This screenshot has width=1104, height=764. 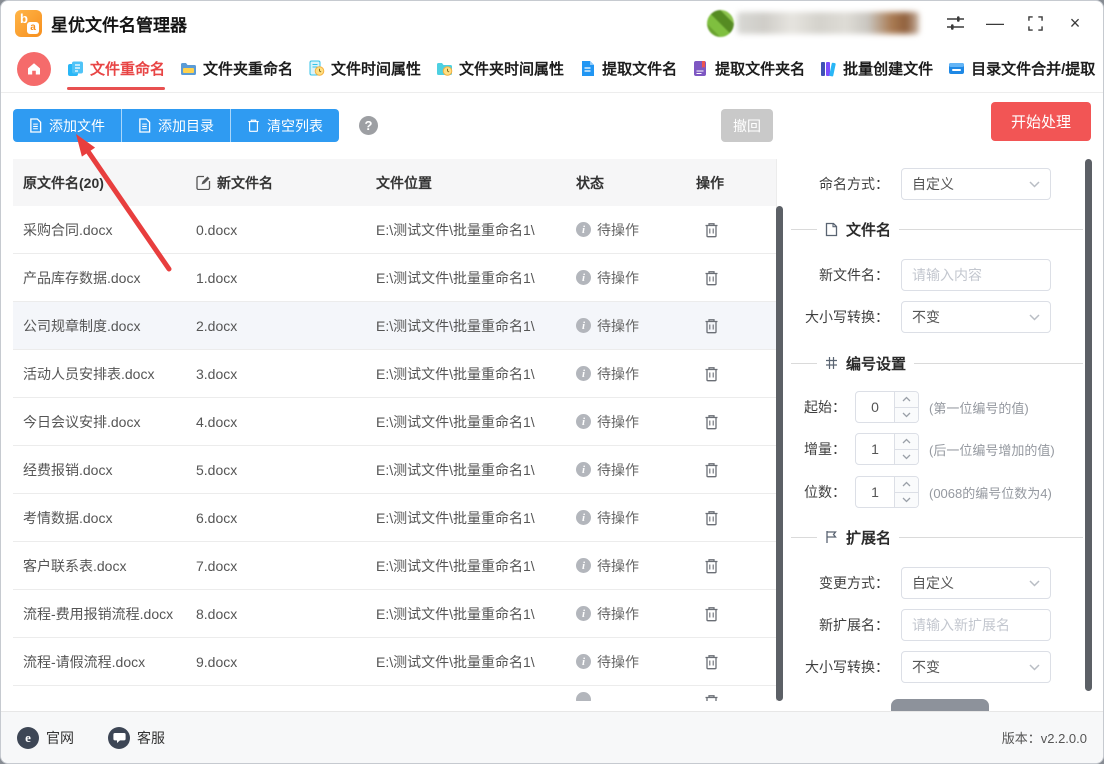 I want to click on new-name: 3.docx, so click(x=217, y=373).